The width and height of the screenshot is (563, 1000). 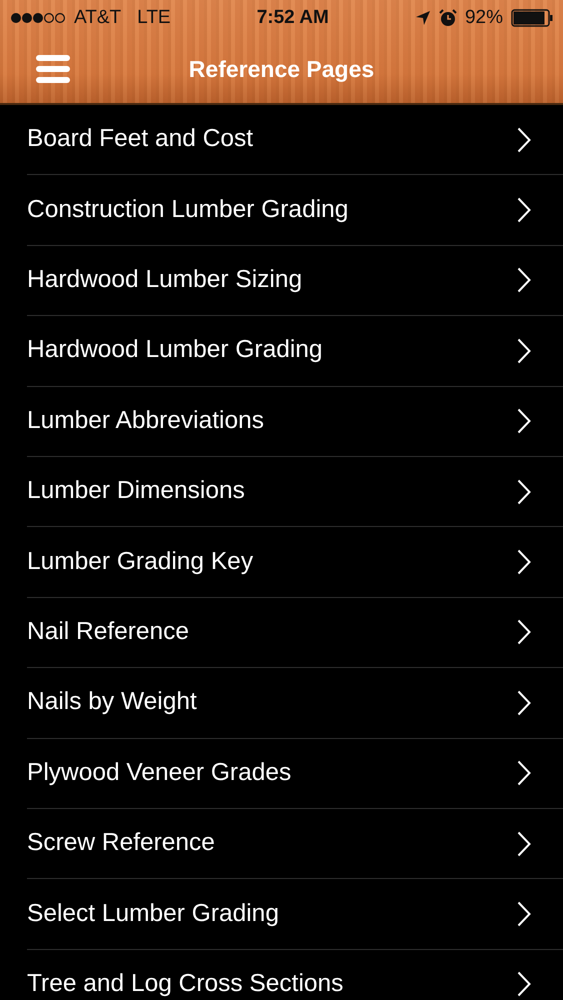 I want to click on alarm-icon, so click(x=447, y=18).